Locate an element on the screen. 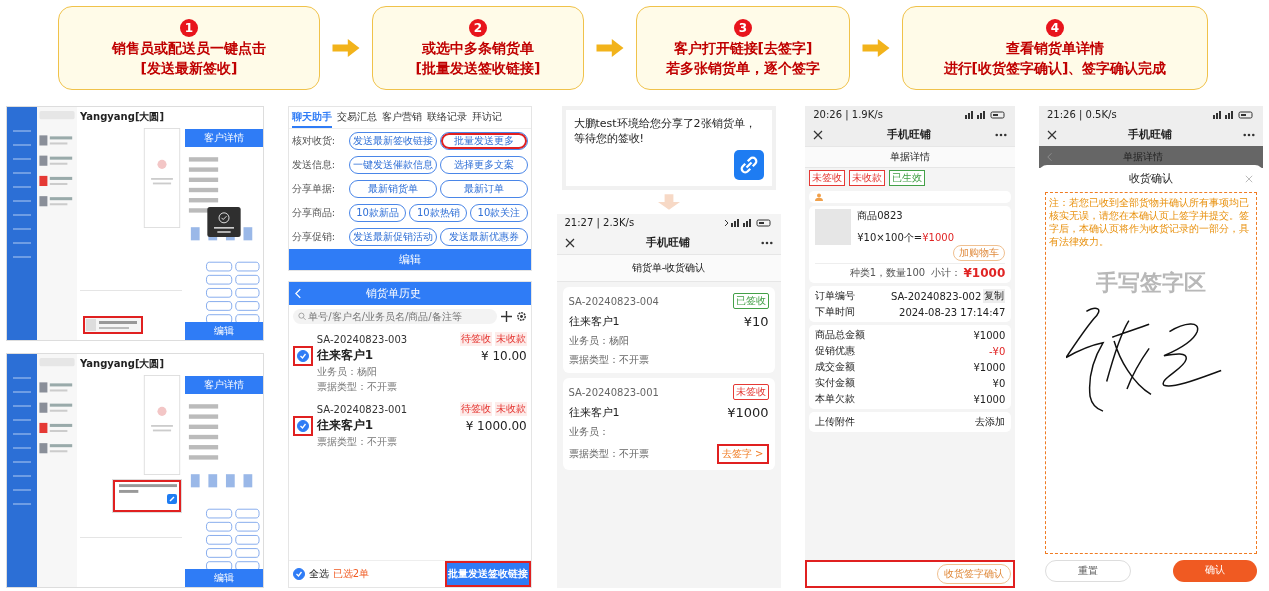  status-tag: 待签收 is located at coordinates (475, 409).